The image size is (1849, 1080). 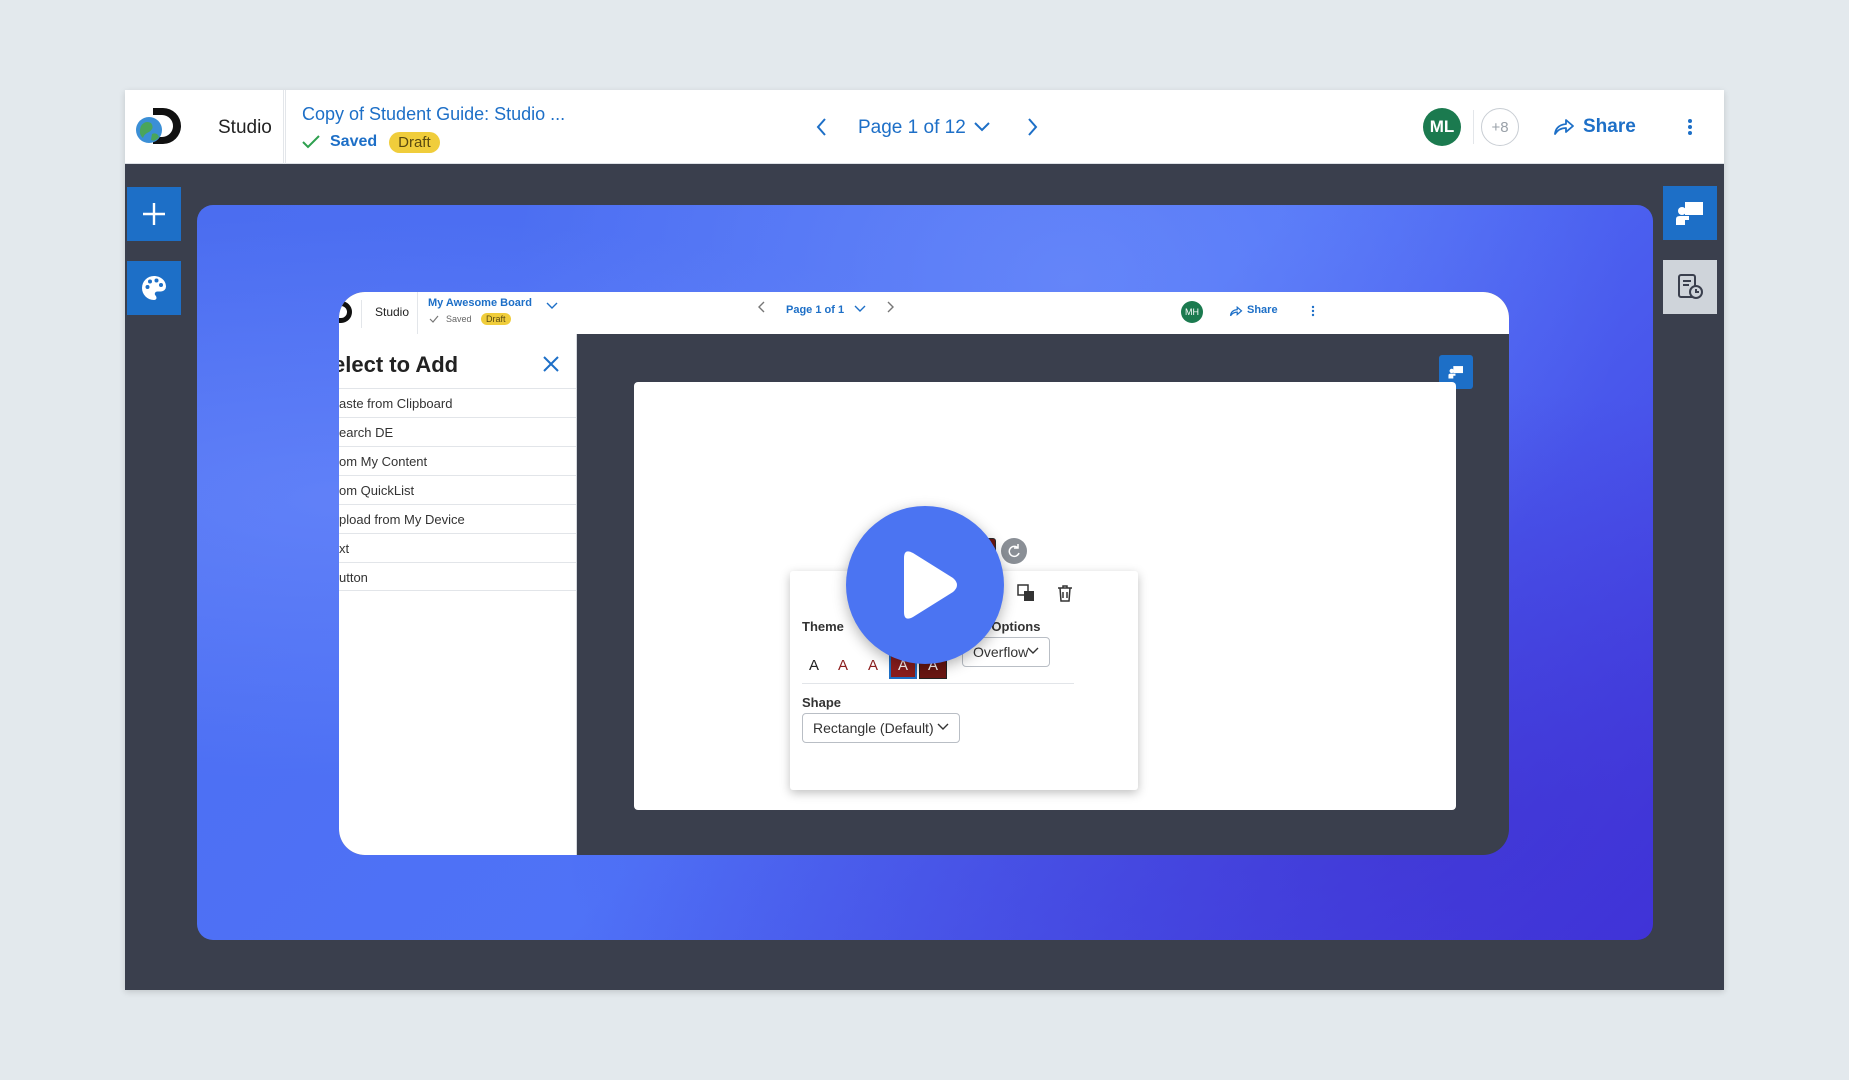 What do you see at coordinates (1262, 310) in the screenshot?
I see `inner-share-label: Share` at bounding box center [1262, 310].